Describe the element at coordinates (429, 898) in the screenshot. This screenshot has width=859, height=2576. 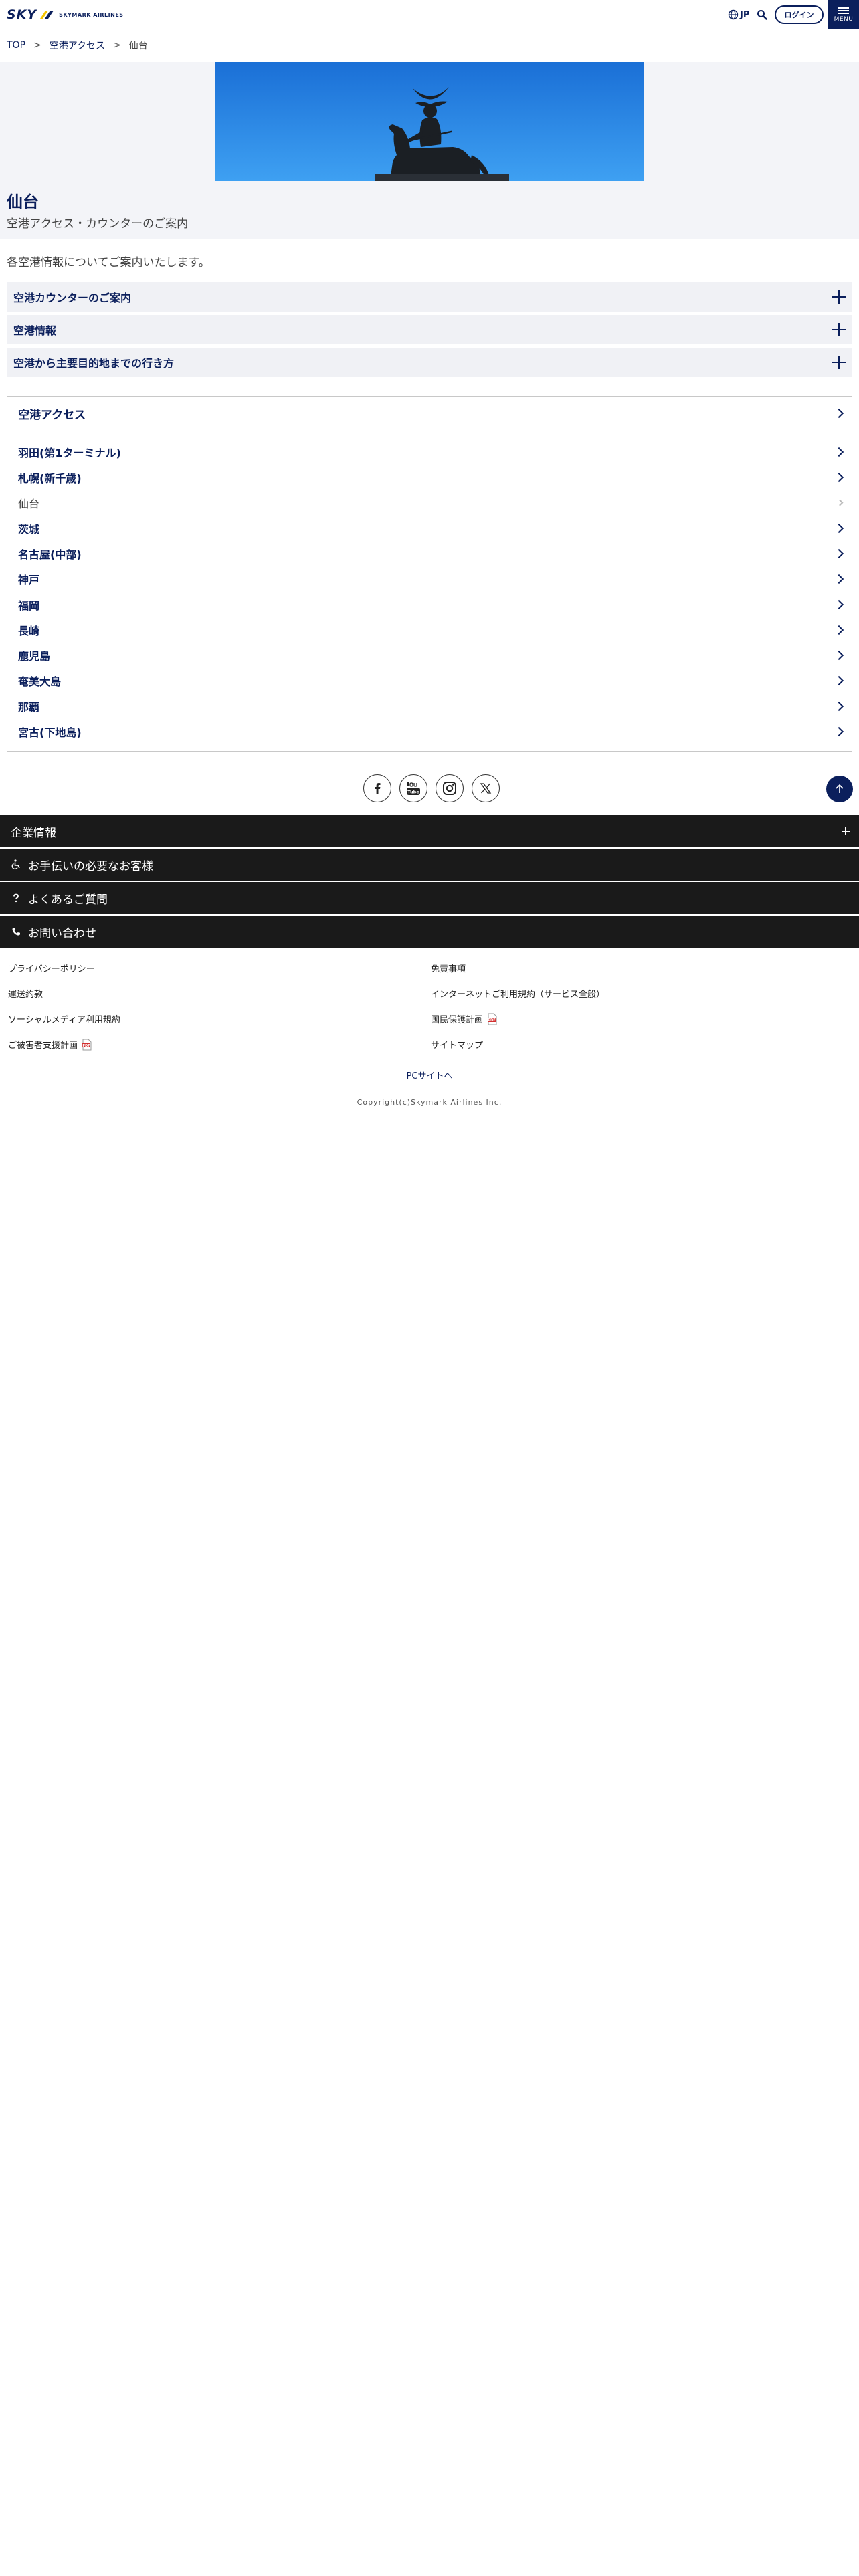
I see `footer-nav-faq: よくあるご質問` at that location.